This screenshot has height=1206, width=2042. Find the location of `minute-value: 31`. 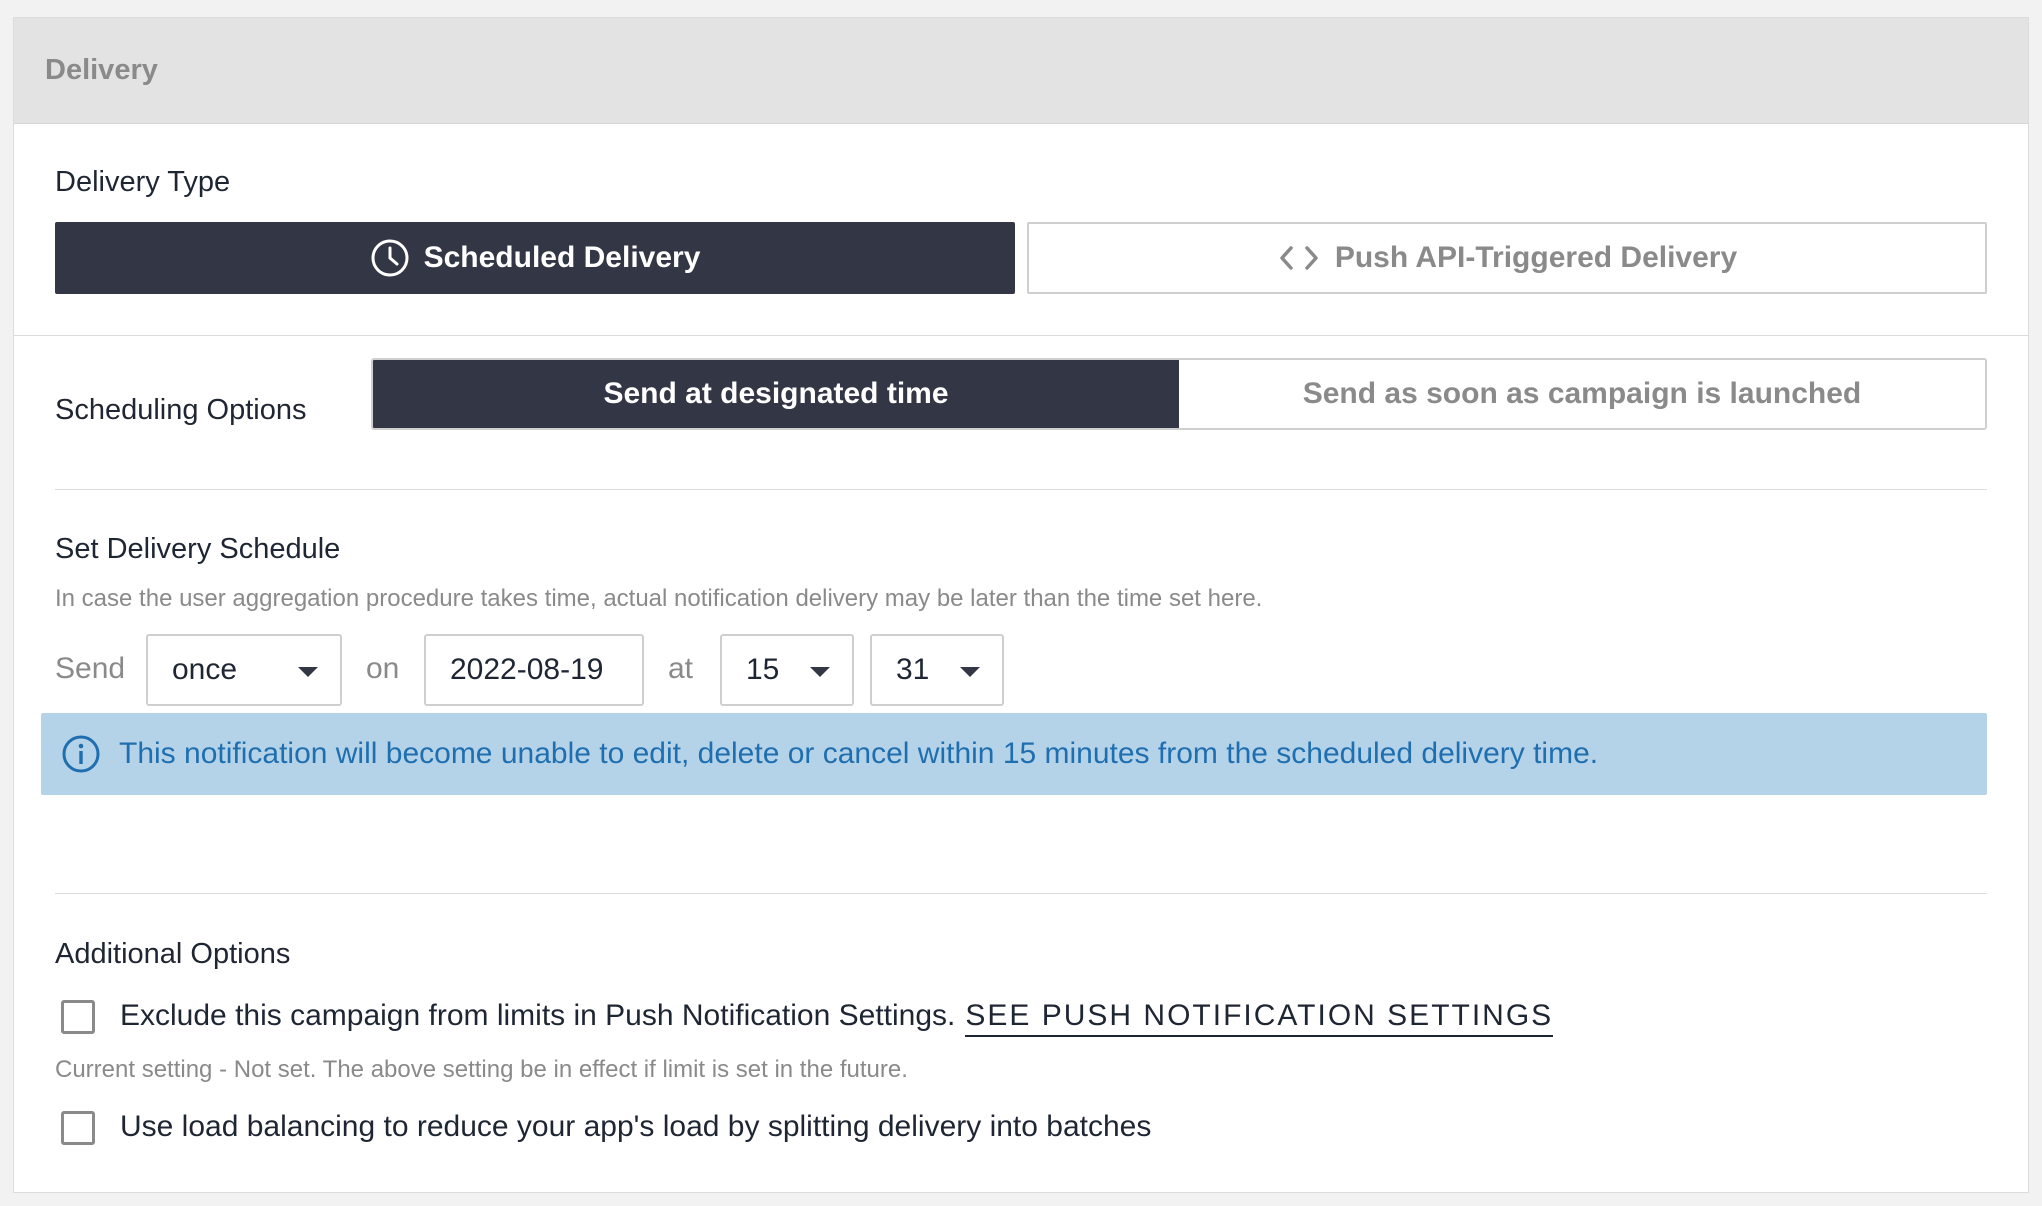

minute-value: 31 is located at coordinates (913, 669).